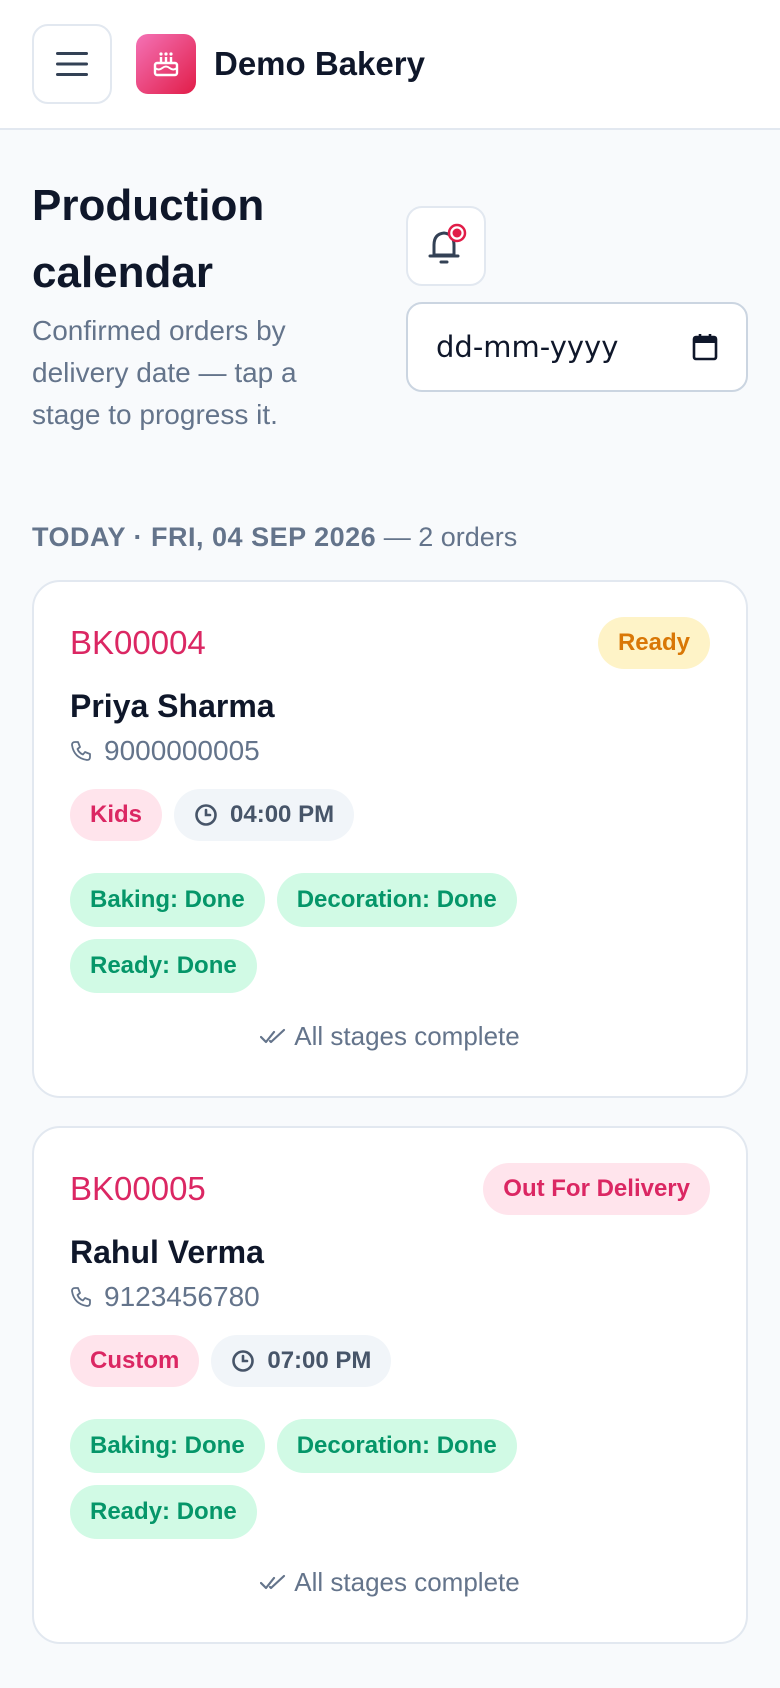 This screenshot has width=780, height=1688. I want to click on app-logo, so click(166, 64).